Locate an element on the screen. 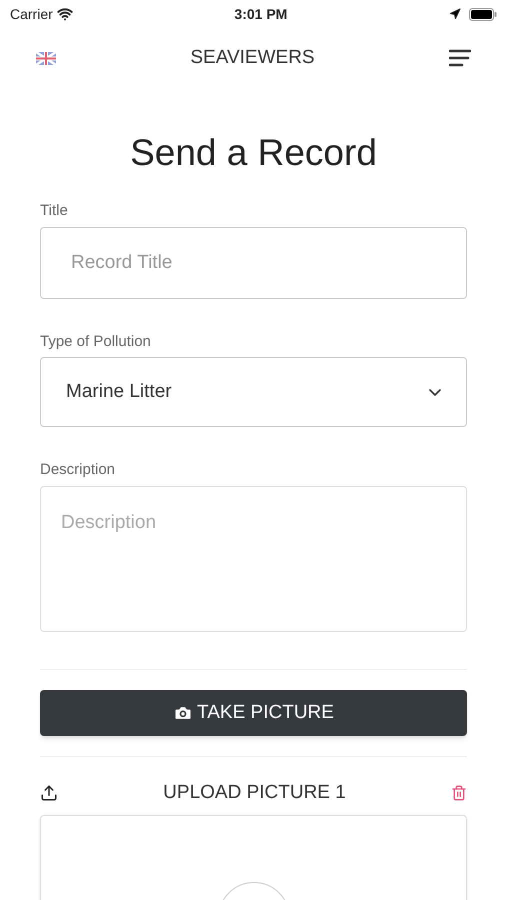 This screenshot has width=507, height=900. field-label: Type of Pollution is located at coordinates (96, 342).